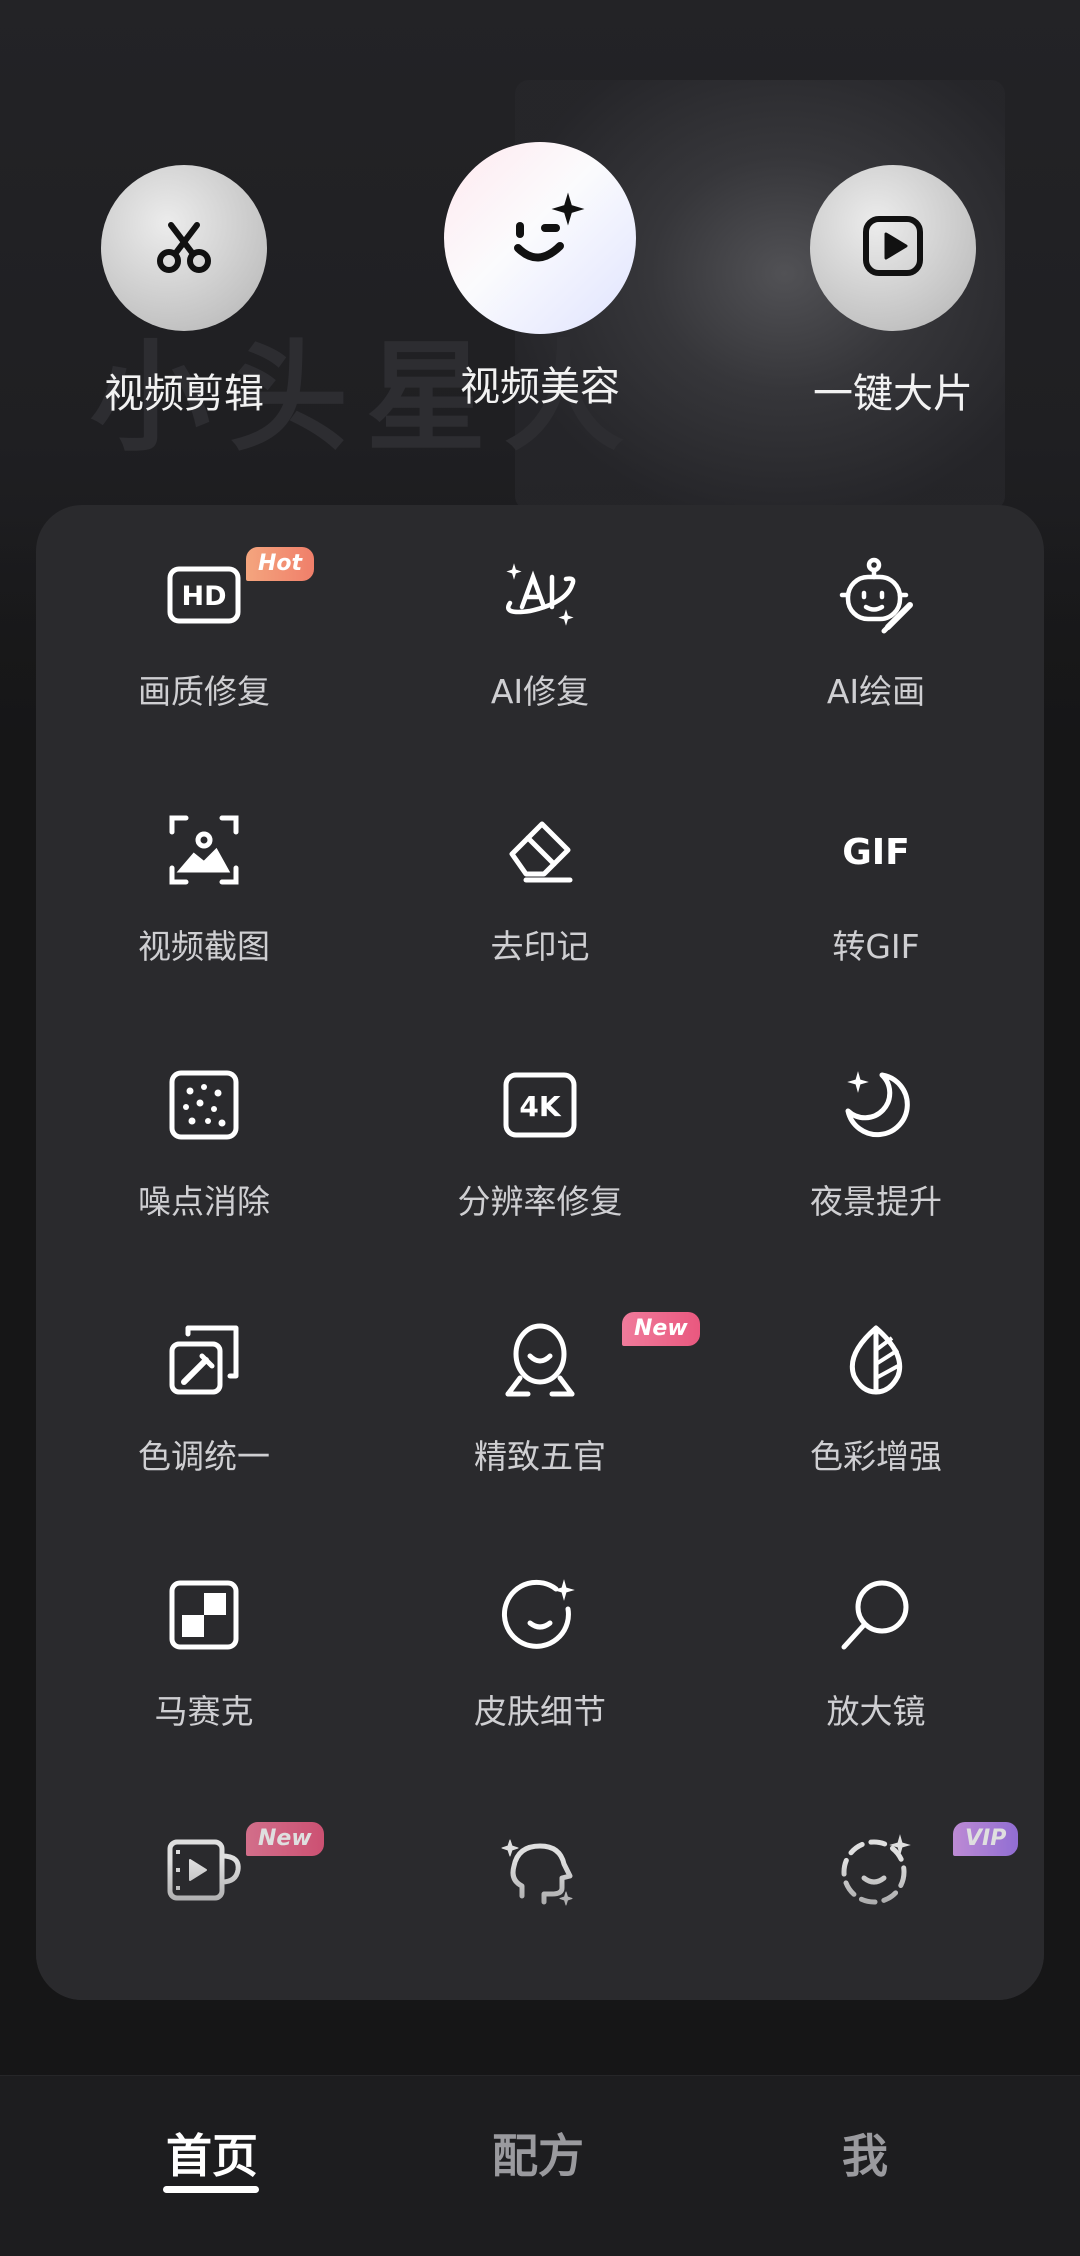 Image resolution: width=1080 pixels, height=2256 pixels. I want to click on magnifier-icon, so click(876, 1615).